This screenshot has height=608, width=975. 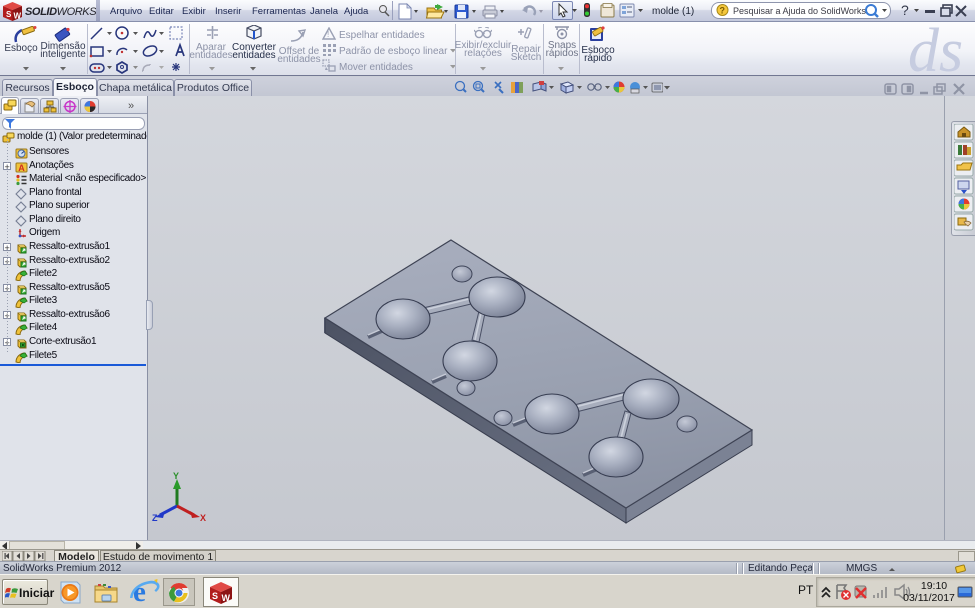 I want to click on svg-text: X, so click(x=203, y=517).